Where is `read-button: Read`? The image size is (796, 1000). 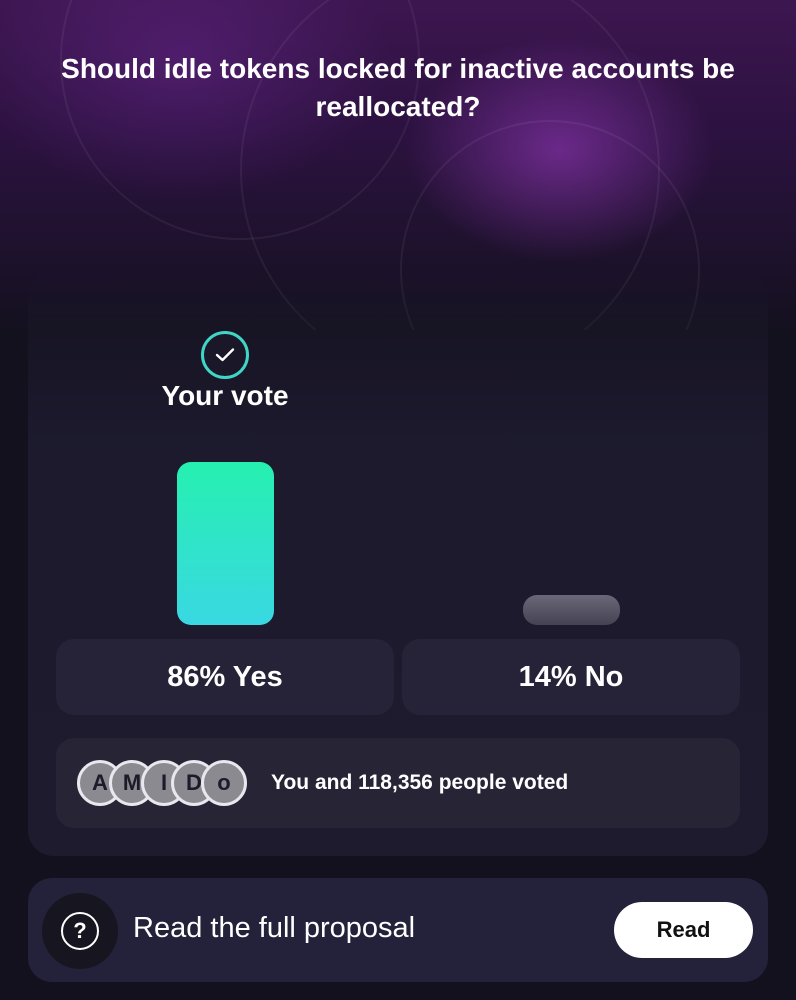 read-button: Read is located at coordinates (683, 930).